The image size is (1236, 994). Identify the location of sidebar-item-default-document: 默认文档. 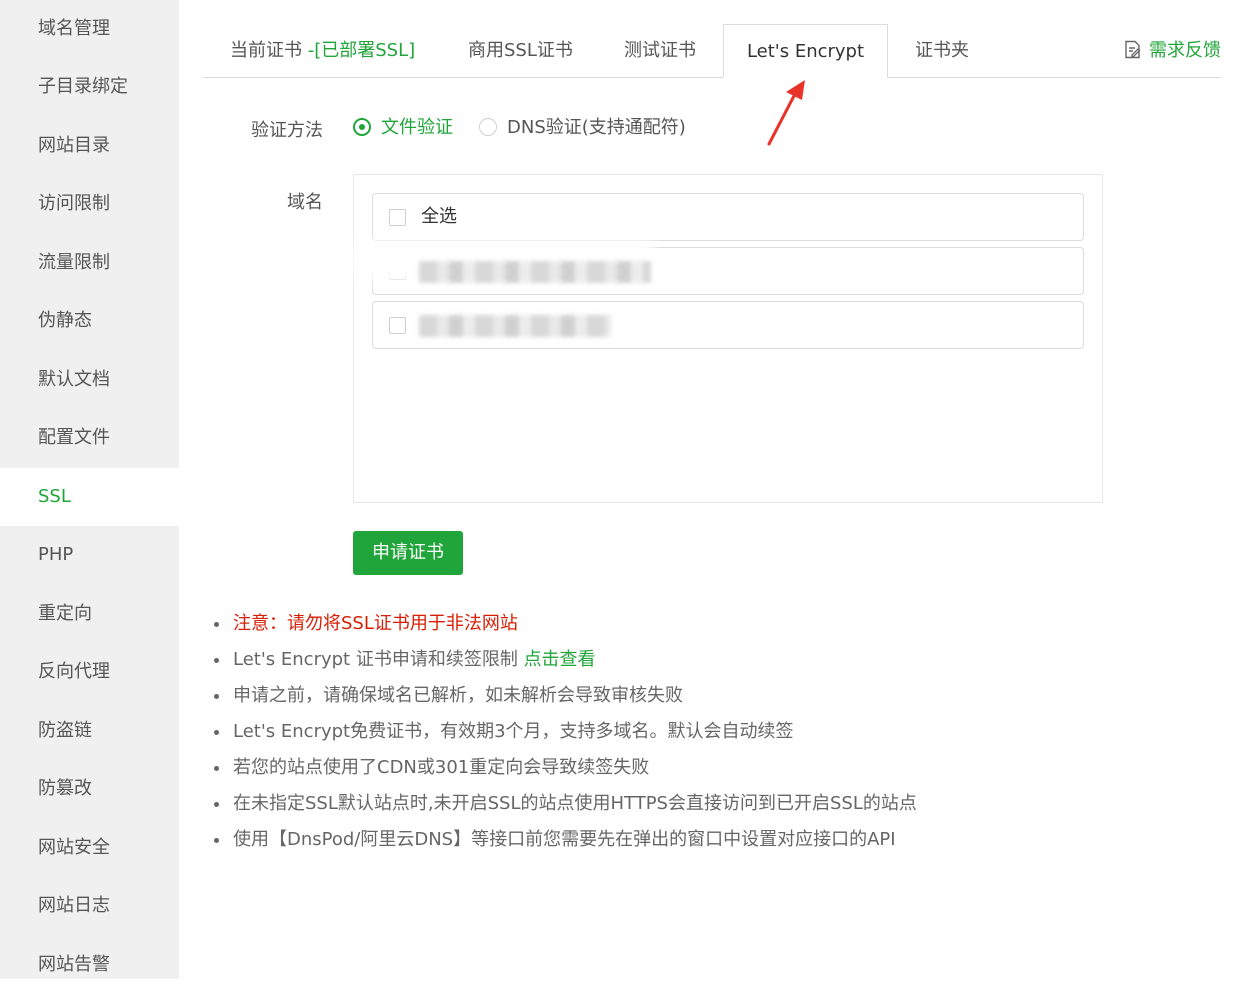
(89, 380).